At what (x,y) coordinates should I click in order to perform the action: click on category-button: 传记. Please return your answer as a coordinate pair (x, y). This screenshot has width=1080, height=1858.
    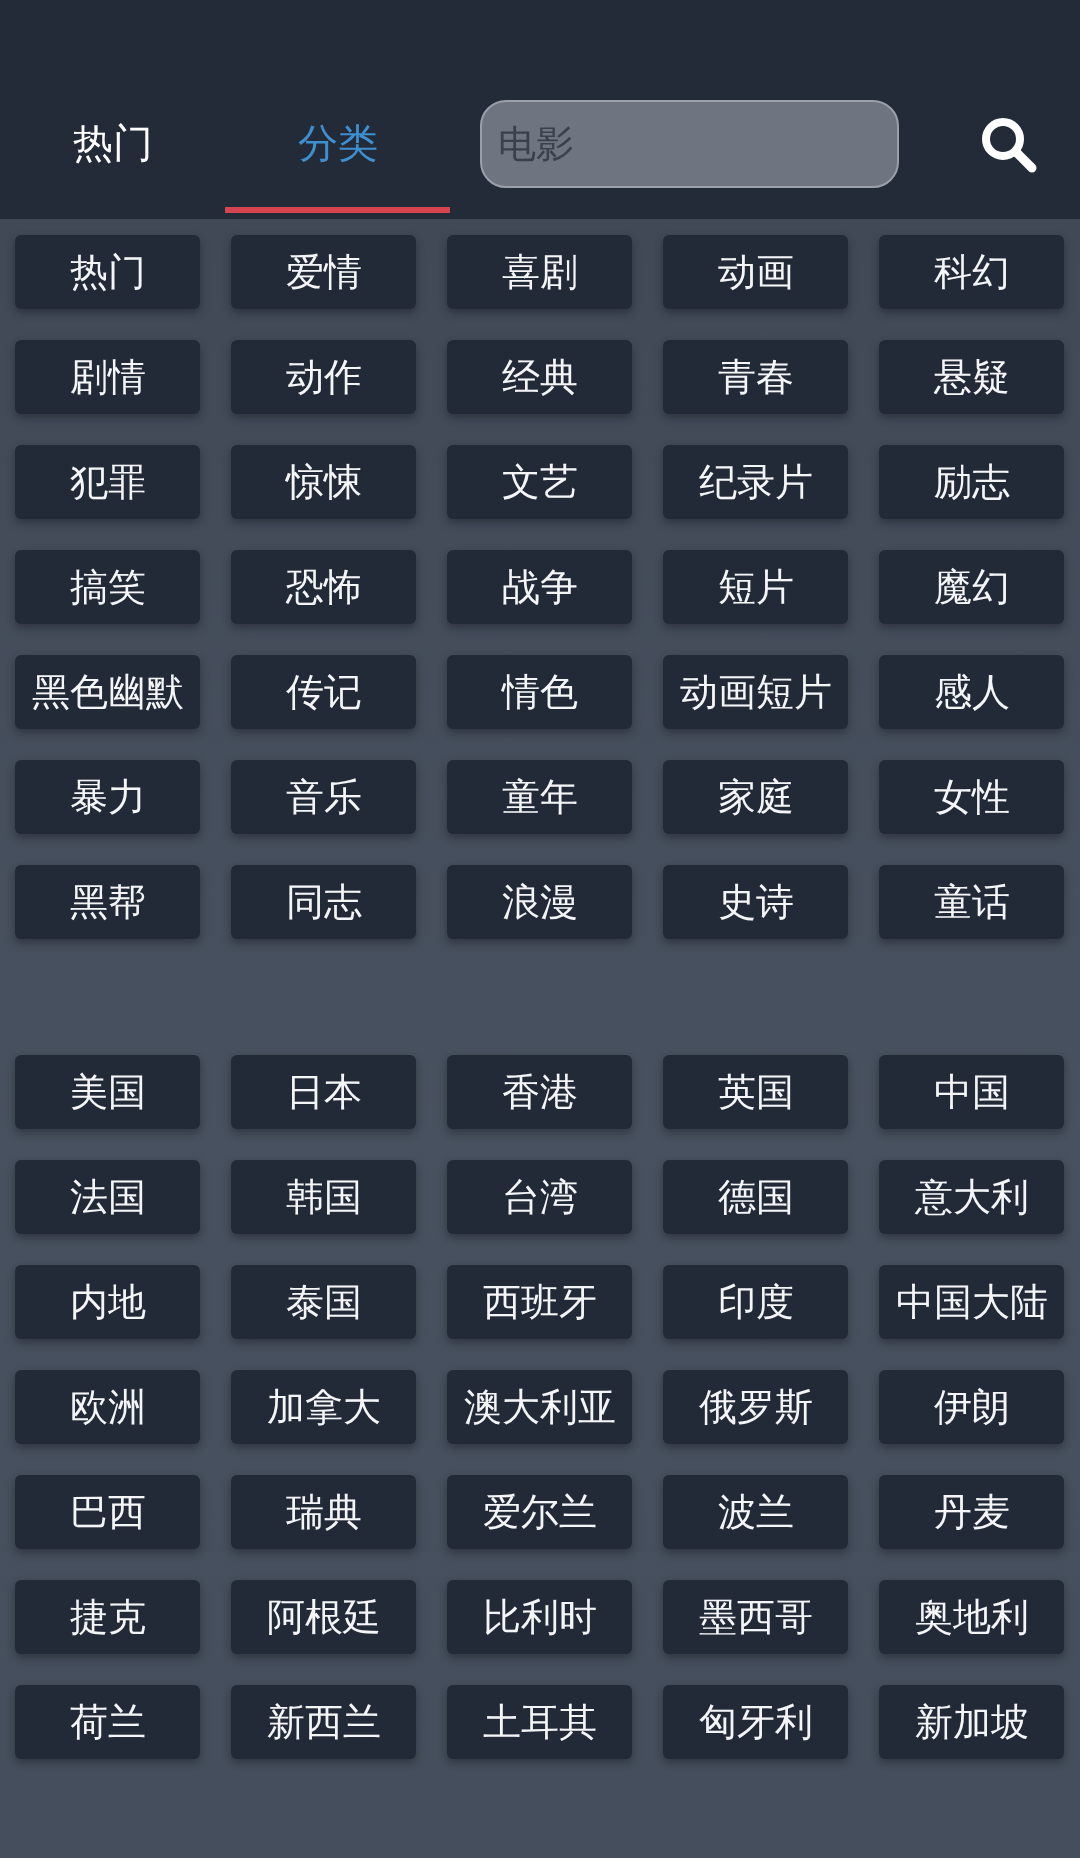
    Looking at the image, I should click on (323, 692).